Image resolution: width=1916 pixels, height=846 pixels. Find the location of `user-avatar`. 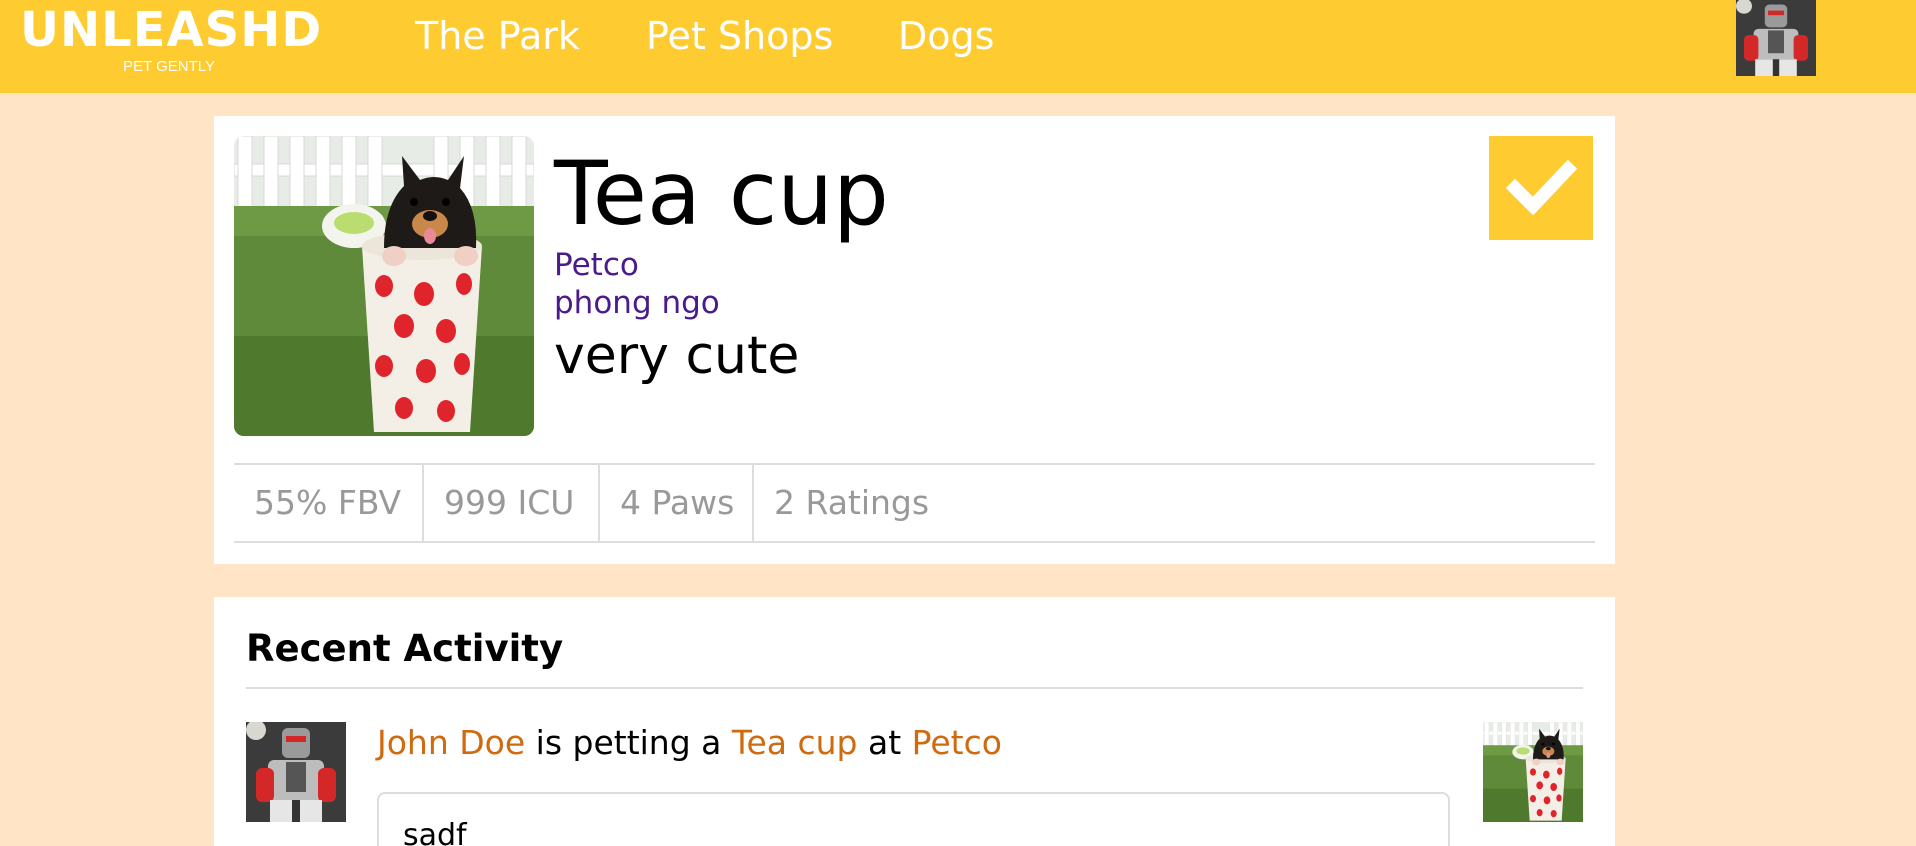

user-avatar is located at coordinates (1776, 38).